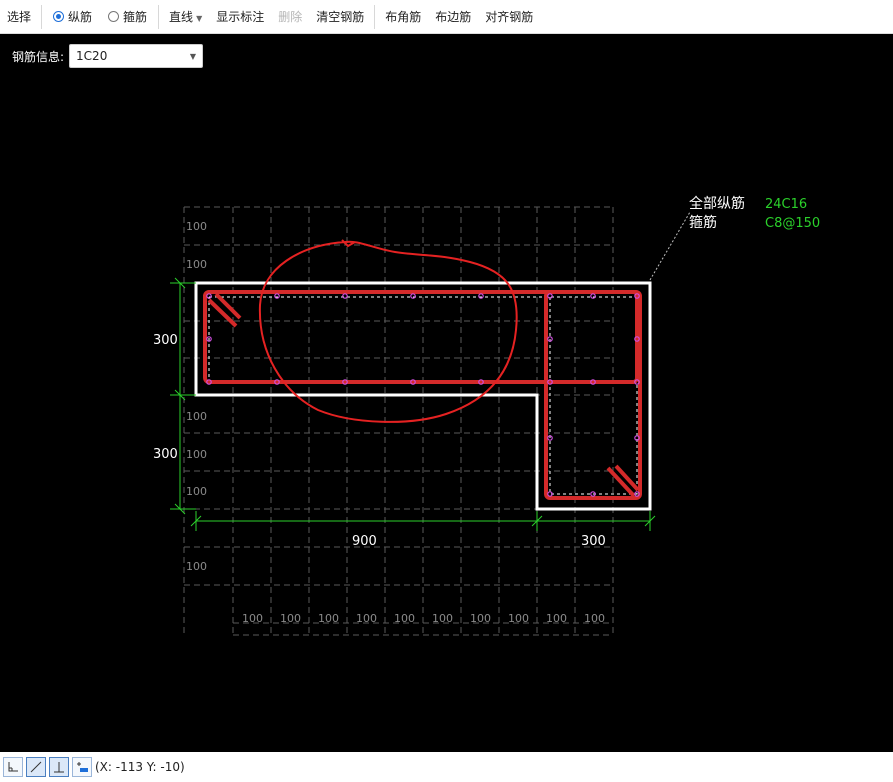 The width and height of the screenshot is (893, 782). What do you see at coordinates (446, 767) in the screenshot?
I see `status-bar: (X: -113 Y: -10)` at bounding box center [446, 767].